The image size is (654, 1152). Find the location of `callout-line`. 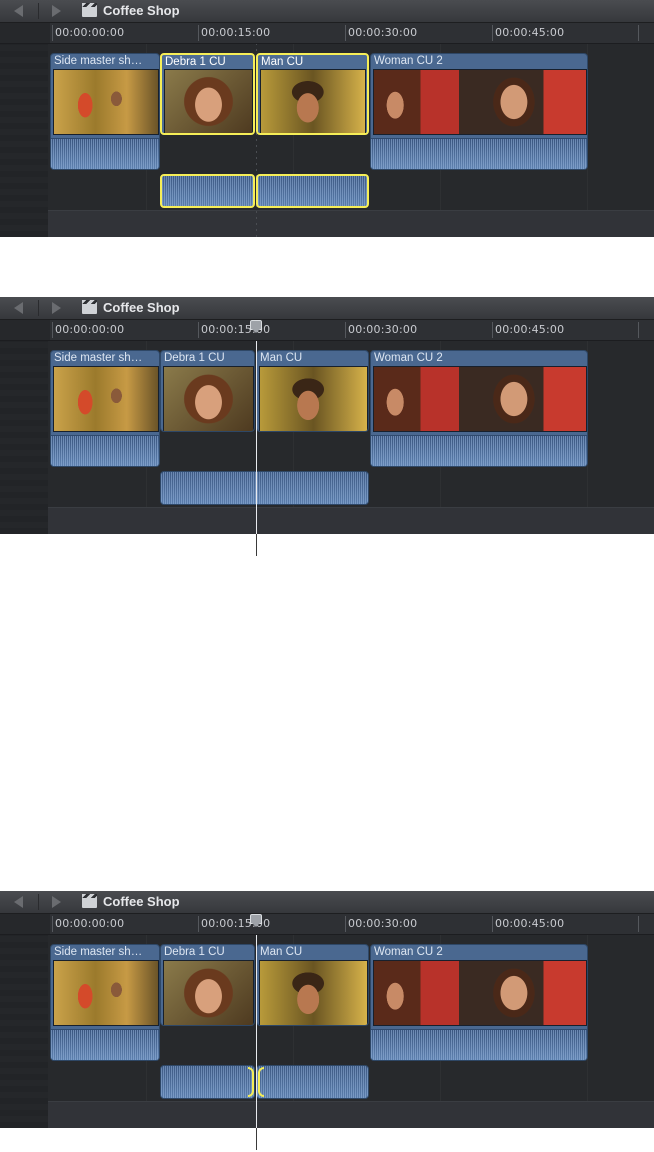

callout-line is located at coordinates (256, 545).